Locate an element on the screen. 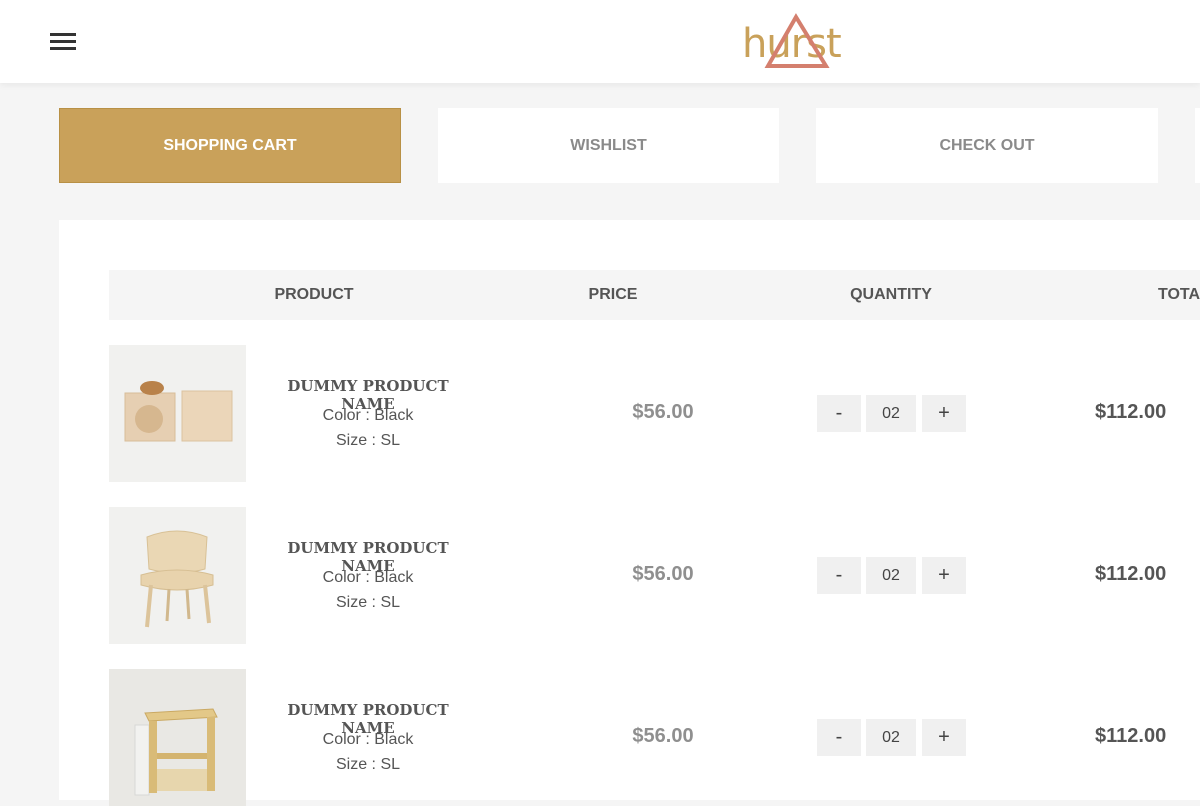 This screenshot has width=1200, height=806. tab-shopping-cart-label: SHOPPING CART is located at coordinates (230, 145).